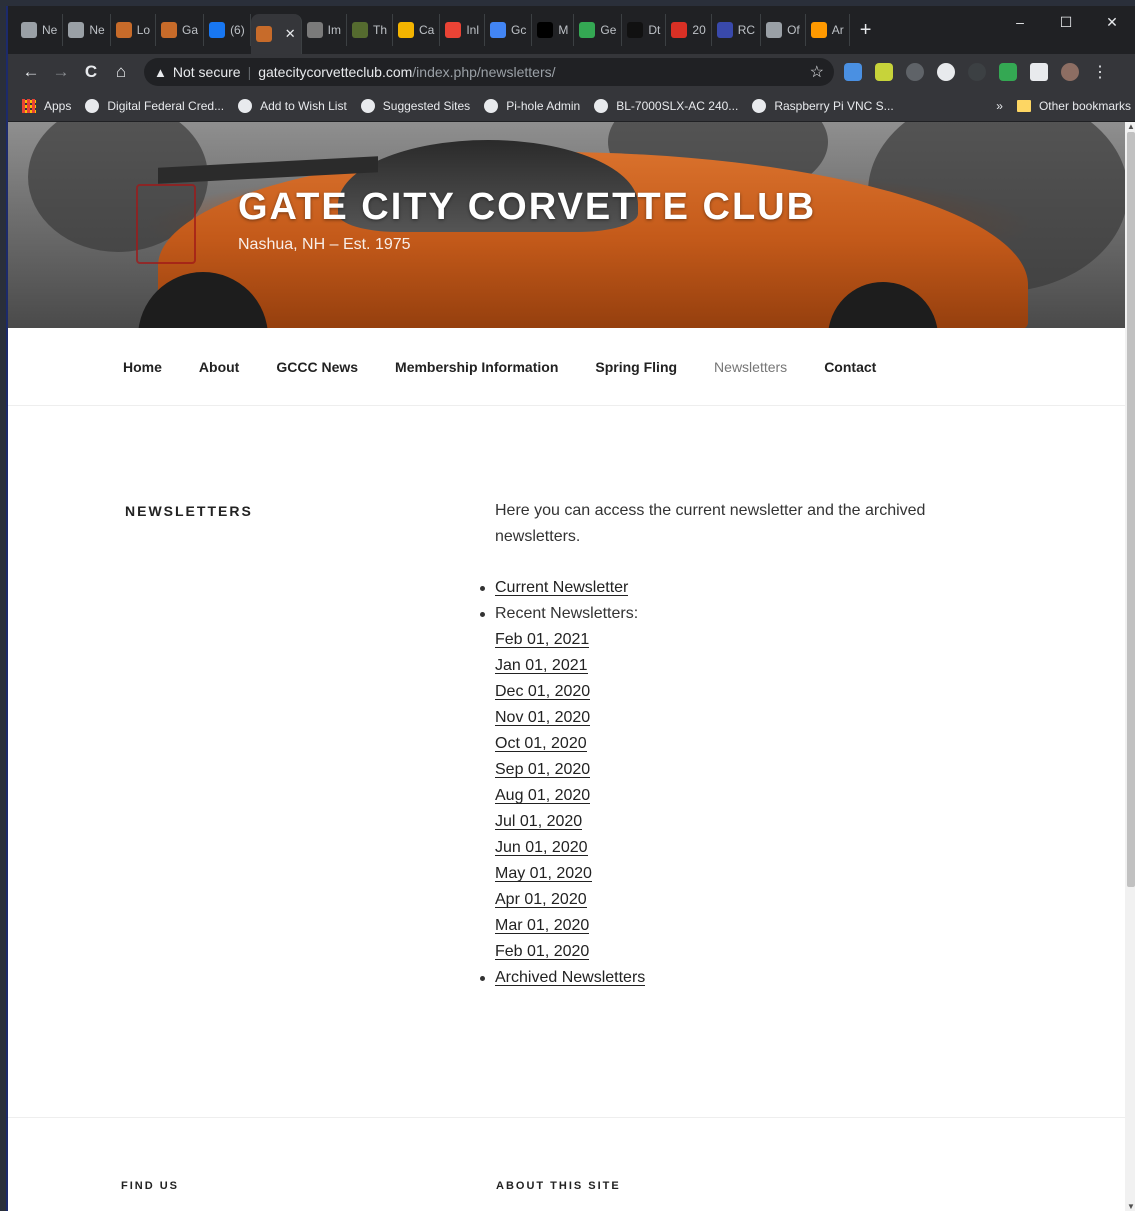 This screenshot has width=1135, height=1211. What do you see at coordinates (217, 30) in the screenshot?
I see `facebook-icon` at bounding box center [217, 30].